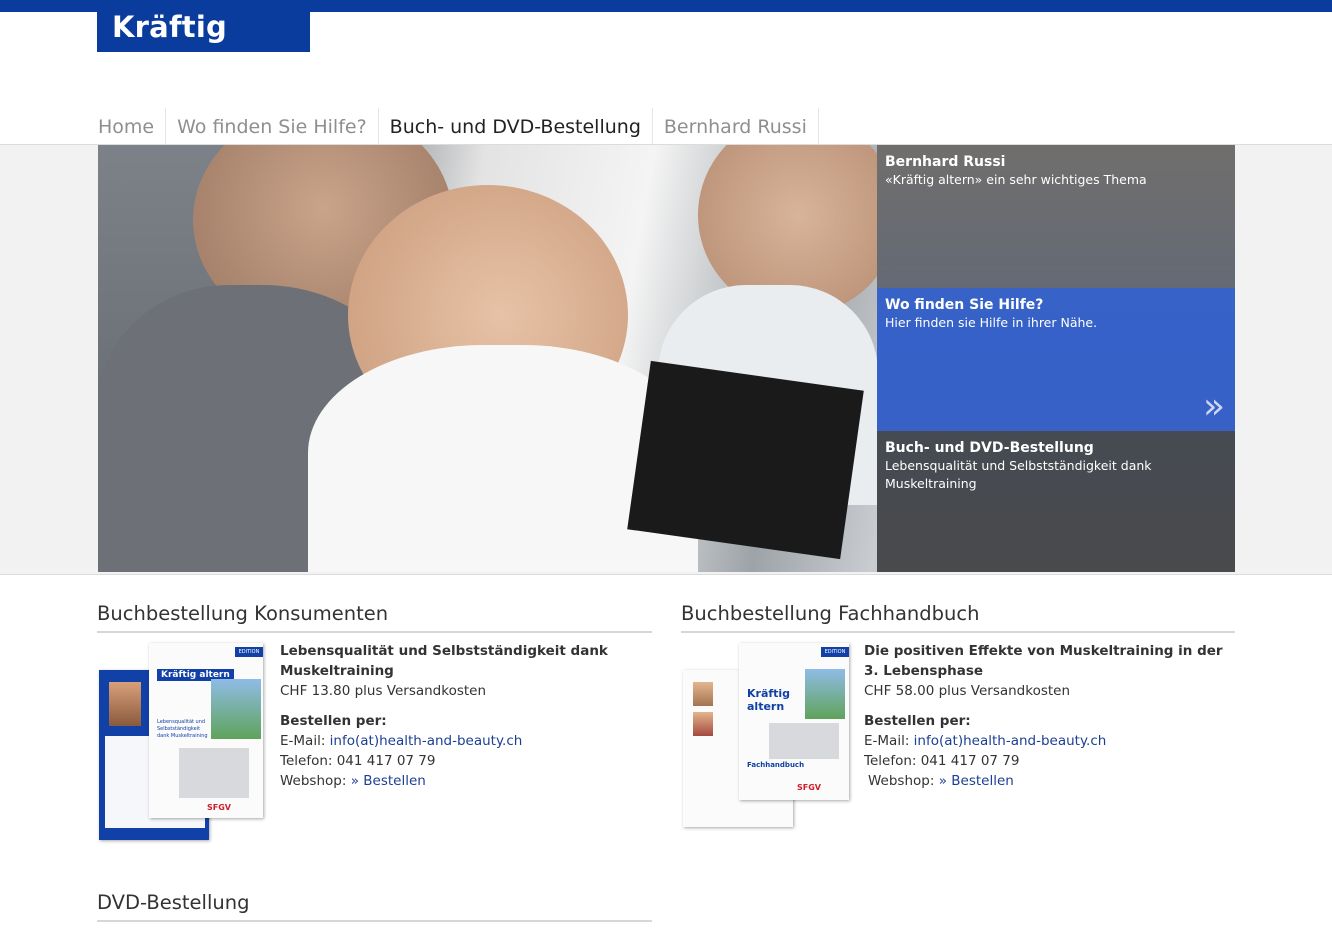  What do you see at coordinates (945, 162) in the screenshot?
I see `hero-panel-title: Bernhard Russi` at bounding box center [945, 162].